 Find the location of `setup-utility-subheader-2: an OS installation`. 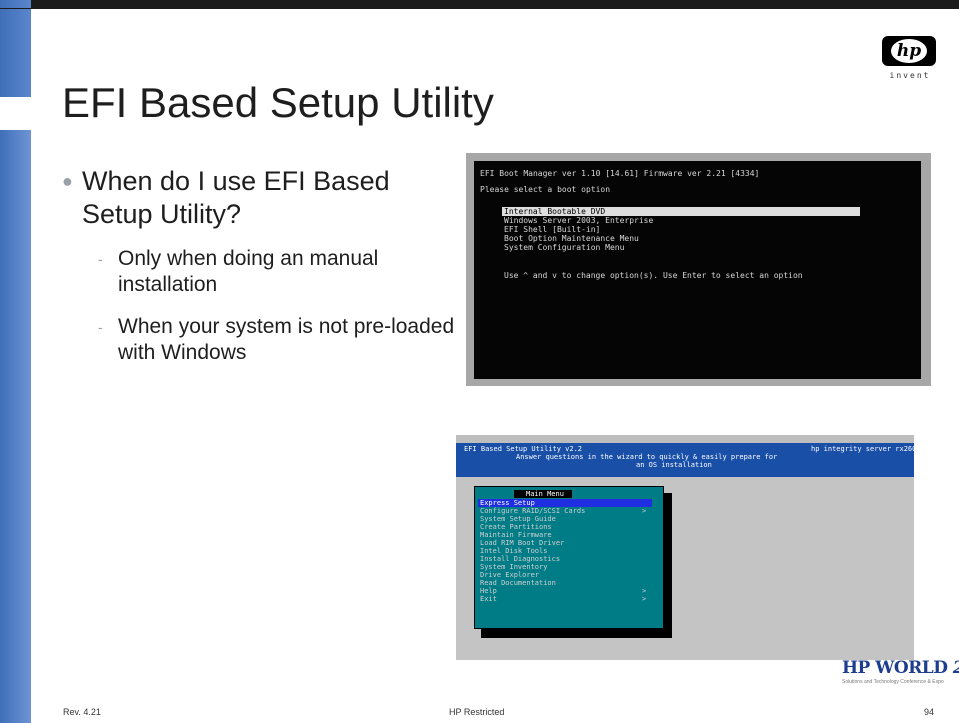

setup-utility-subheader-2: an OS installation is located at coordinates (674, 465).